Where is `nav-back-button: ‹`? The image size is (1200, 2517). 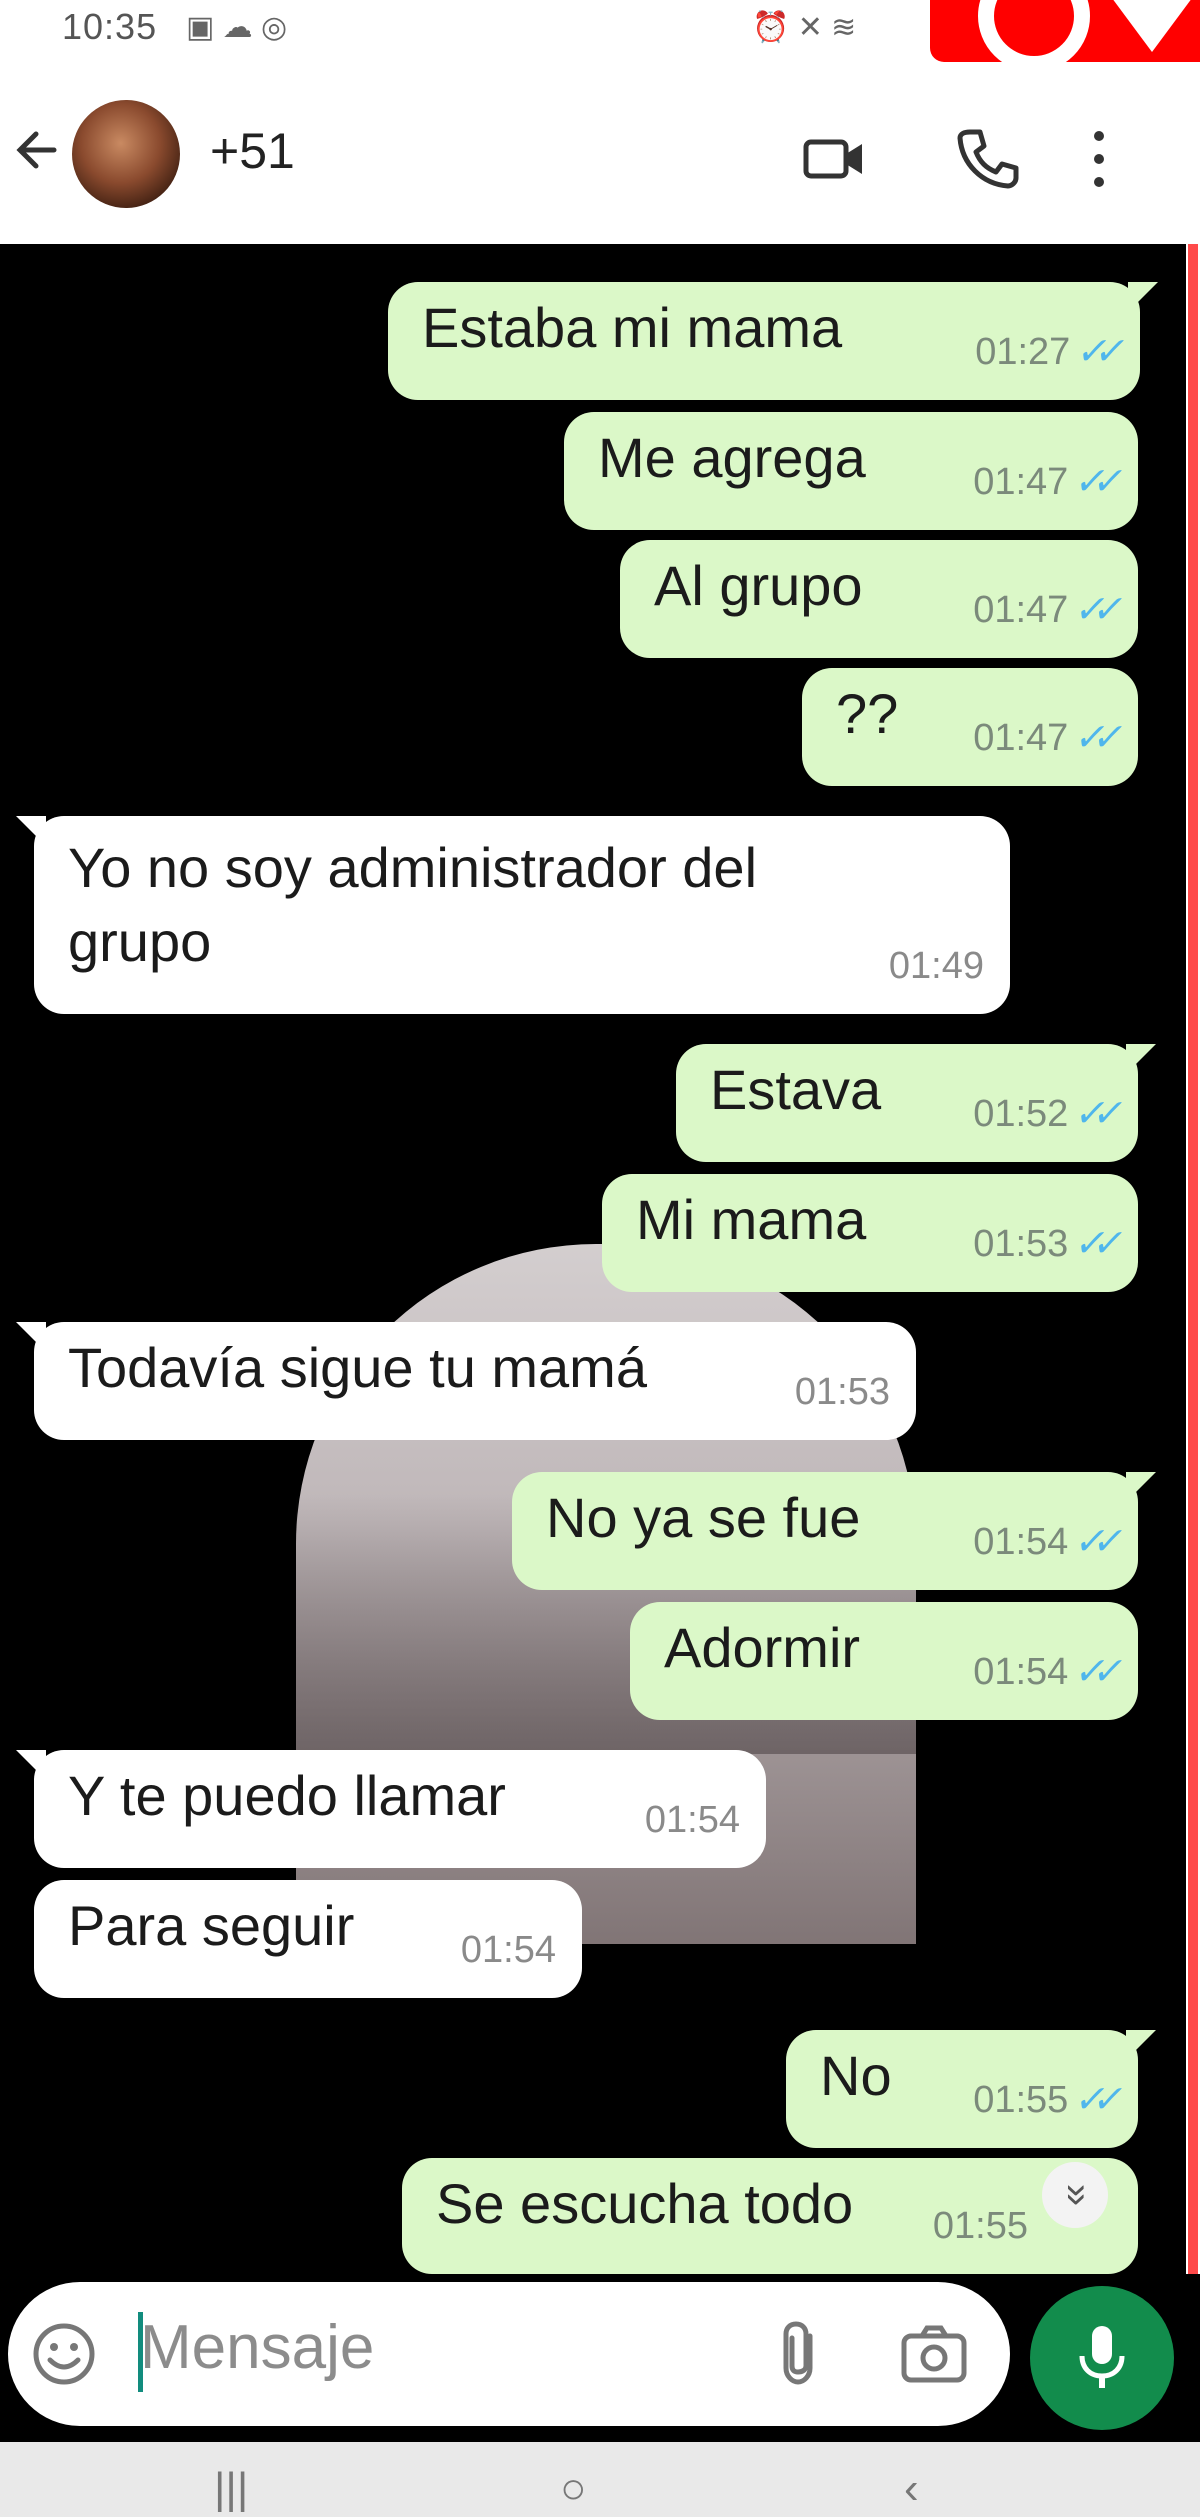 nav-back-button: ‹ is located at coordinates (911, 2489).